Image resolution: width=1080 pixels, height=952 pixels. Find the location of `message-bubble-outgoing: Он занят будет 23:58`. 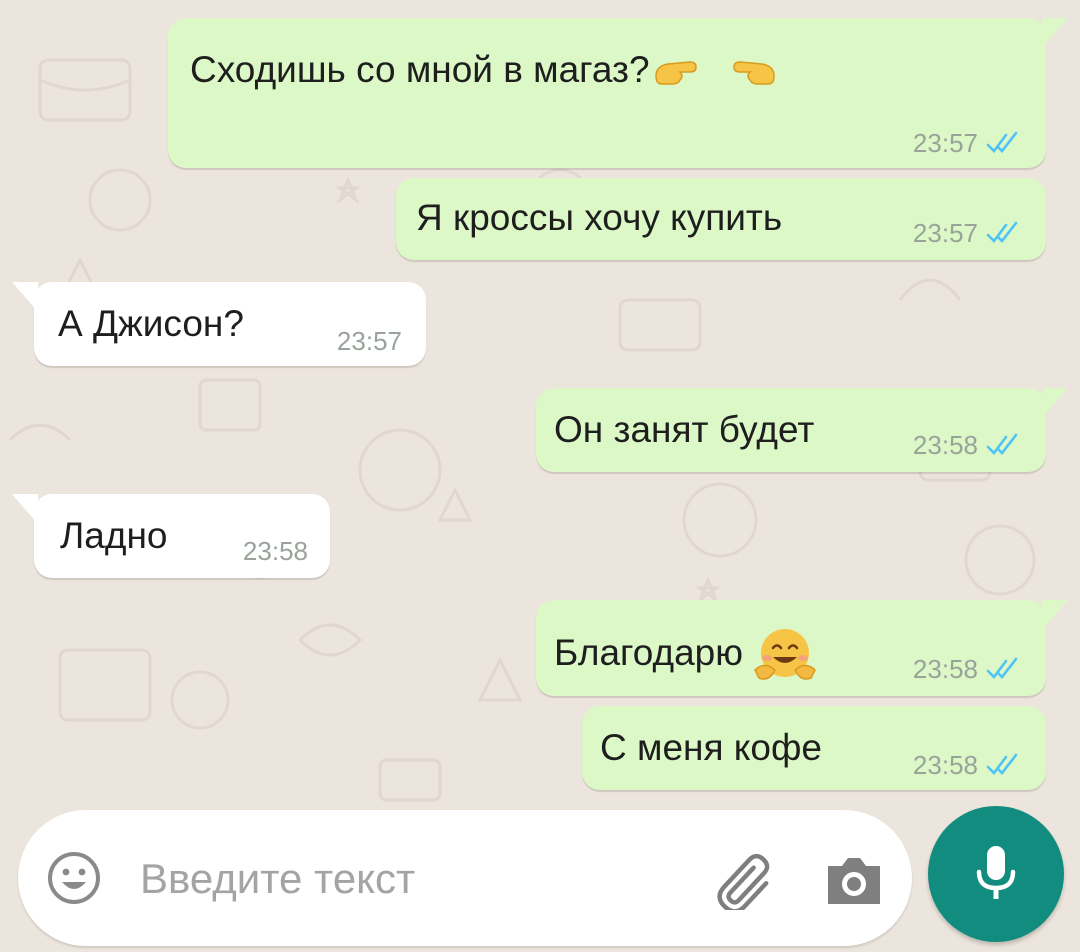

message-bubble-outgoing: Он занят будет 23:58 is located at coordinates (802, 430).